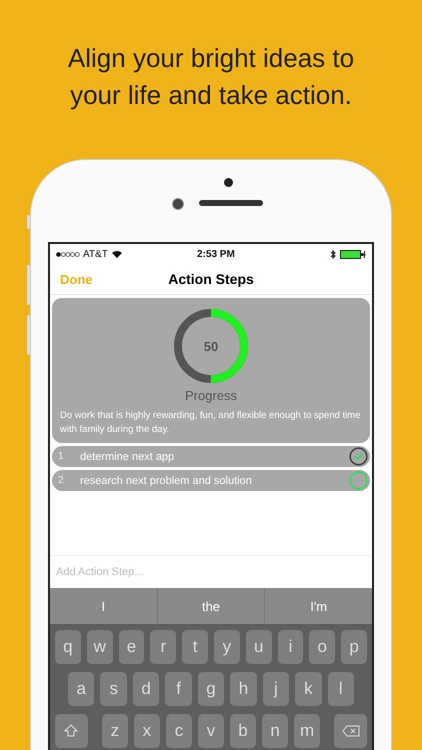  I want to click on key: g, so click(211, 689).